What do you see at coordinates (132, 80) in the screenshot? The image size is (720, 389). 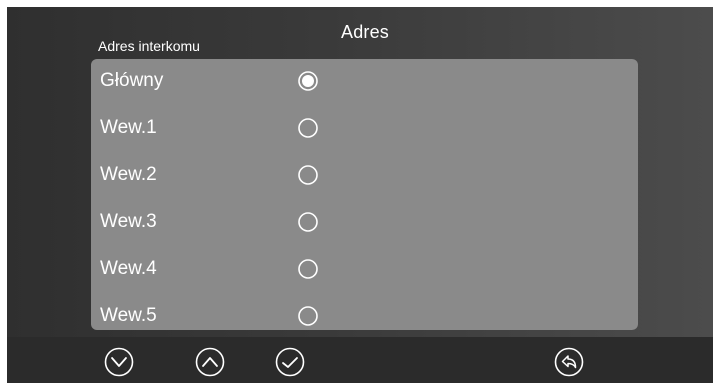 I see `option-label: Główny` at bounding box center [132, 80].